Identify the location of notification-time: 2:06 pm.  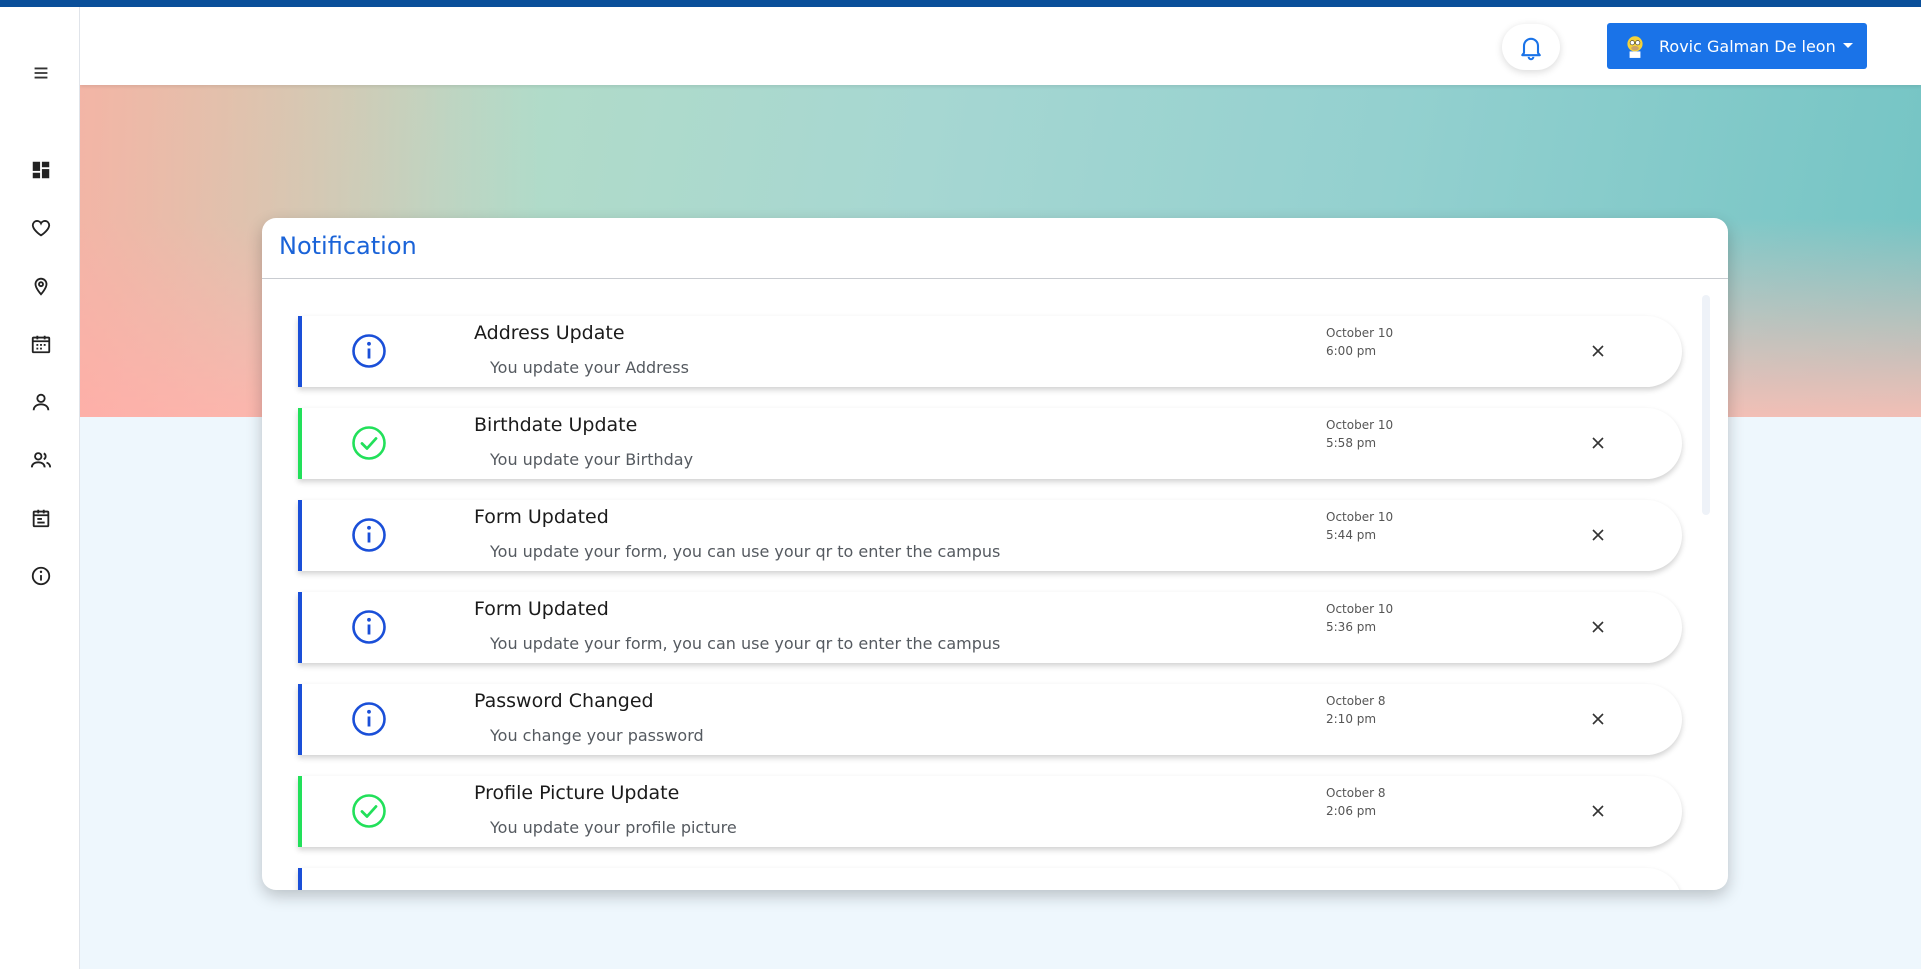
(1351, 811).